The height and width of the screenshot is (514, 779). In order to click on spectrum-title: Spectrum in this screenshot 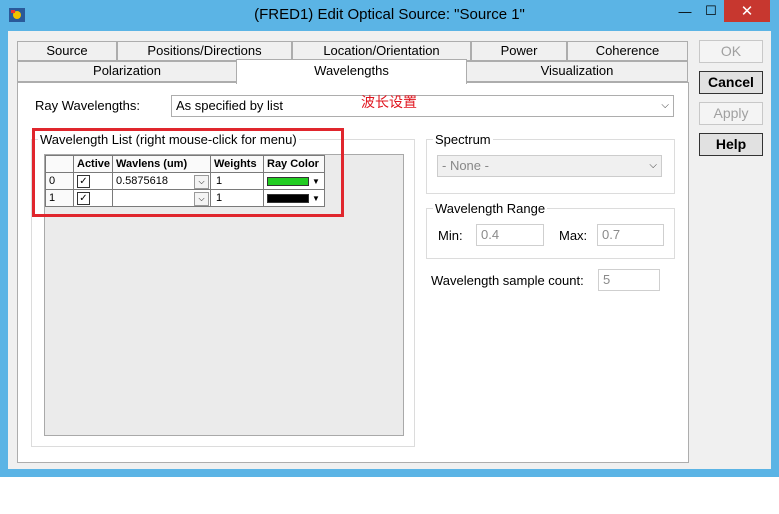, I will do `click(463, 139)`.